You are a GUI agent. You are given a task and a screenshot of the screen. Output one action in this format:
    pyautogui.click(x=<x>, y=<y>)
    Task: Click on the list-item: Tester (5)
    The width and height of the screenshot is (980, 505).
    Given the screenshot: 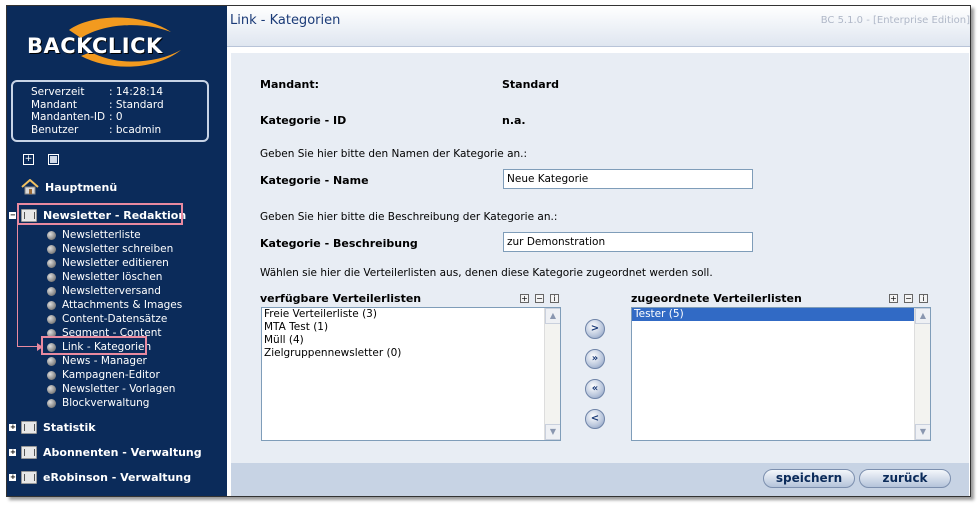 What is the action you would take?
    pyautogui.click(x=773, y=314)
    